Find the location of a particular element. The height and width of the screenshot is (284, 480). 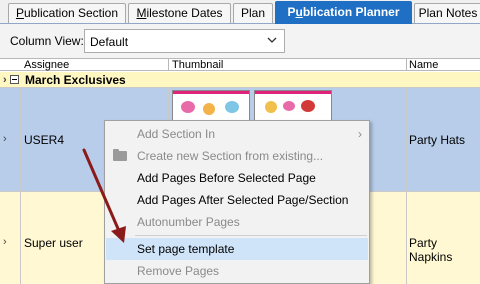

column-view-bar: Column View: Default is located at coordinates (240, 41).